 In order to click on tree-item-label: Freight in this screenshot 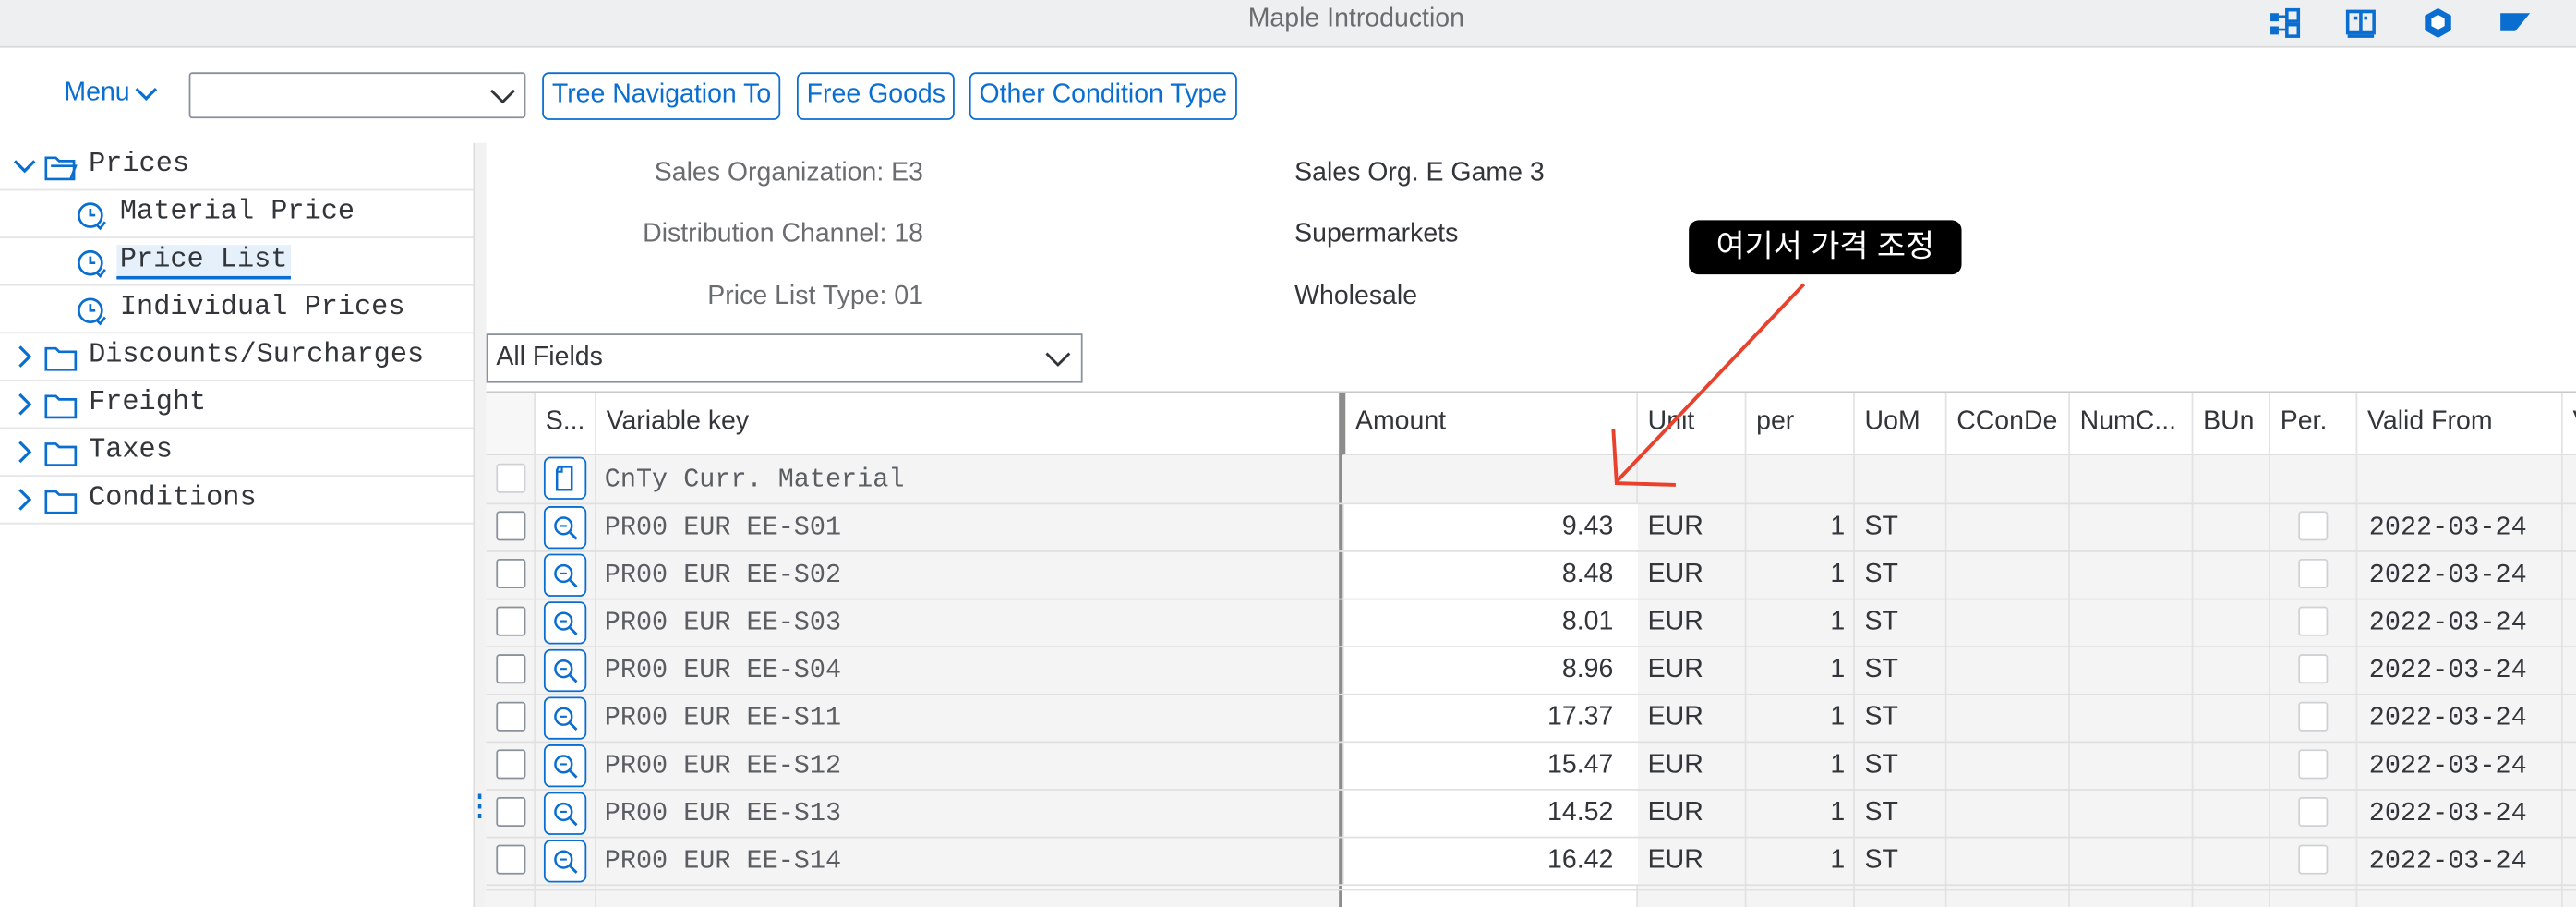, I will do `click(148, 403)`.